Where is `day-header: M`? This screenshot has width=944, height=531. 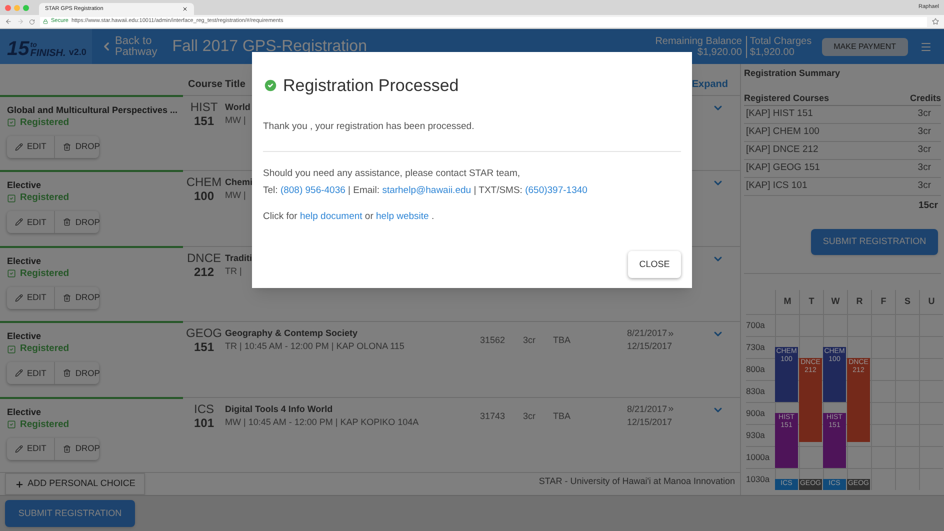 day-header: M is located at coordinates (787, 302).